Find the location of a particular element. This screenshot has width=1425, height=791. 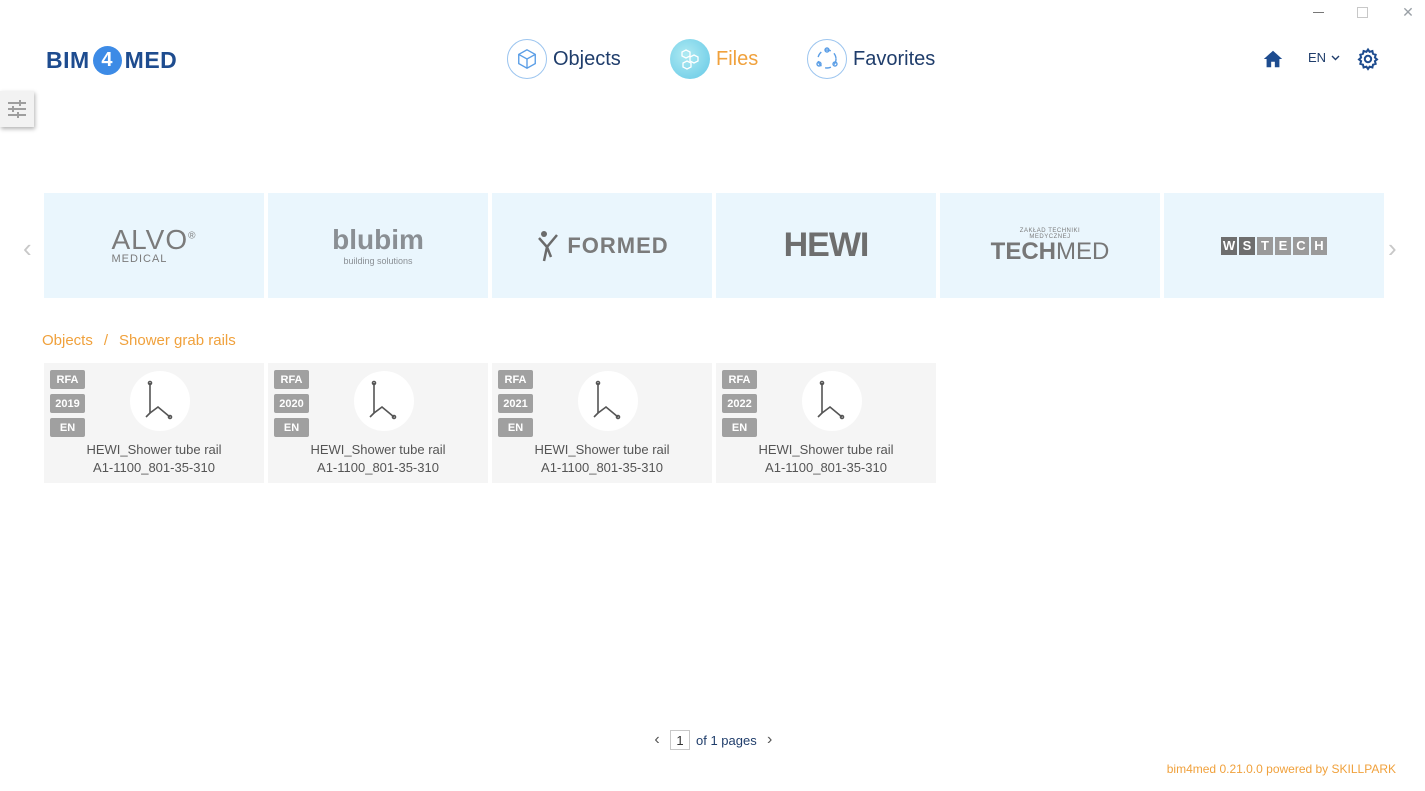

brand-subtitle: MEDICAL is located at coordinates (139, 259).